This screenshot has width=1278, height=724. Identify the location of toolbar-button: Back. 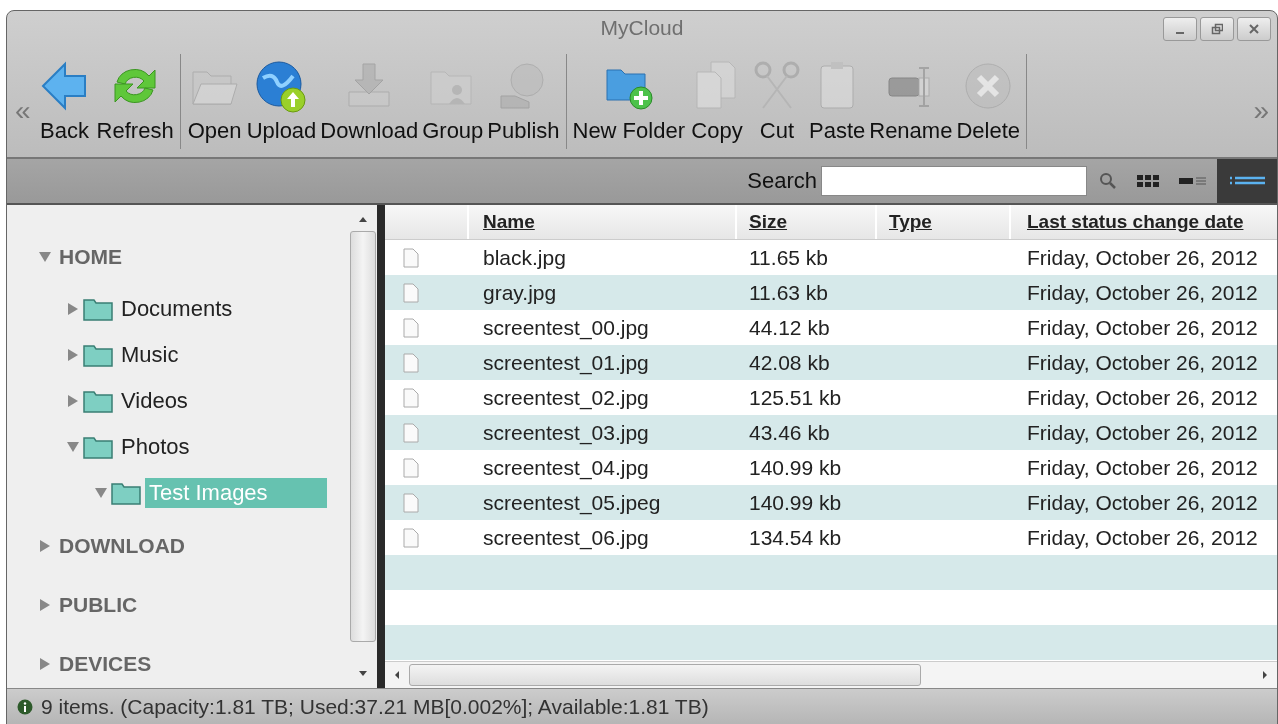
(64, 101).